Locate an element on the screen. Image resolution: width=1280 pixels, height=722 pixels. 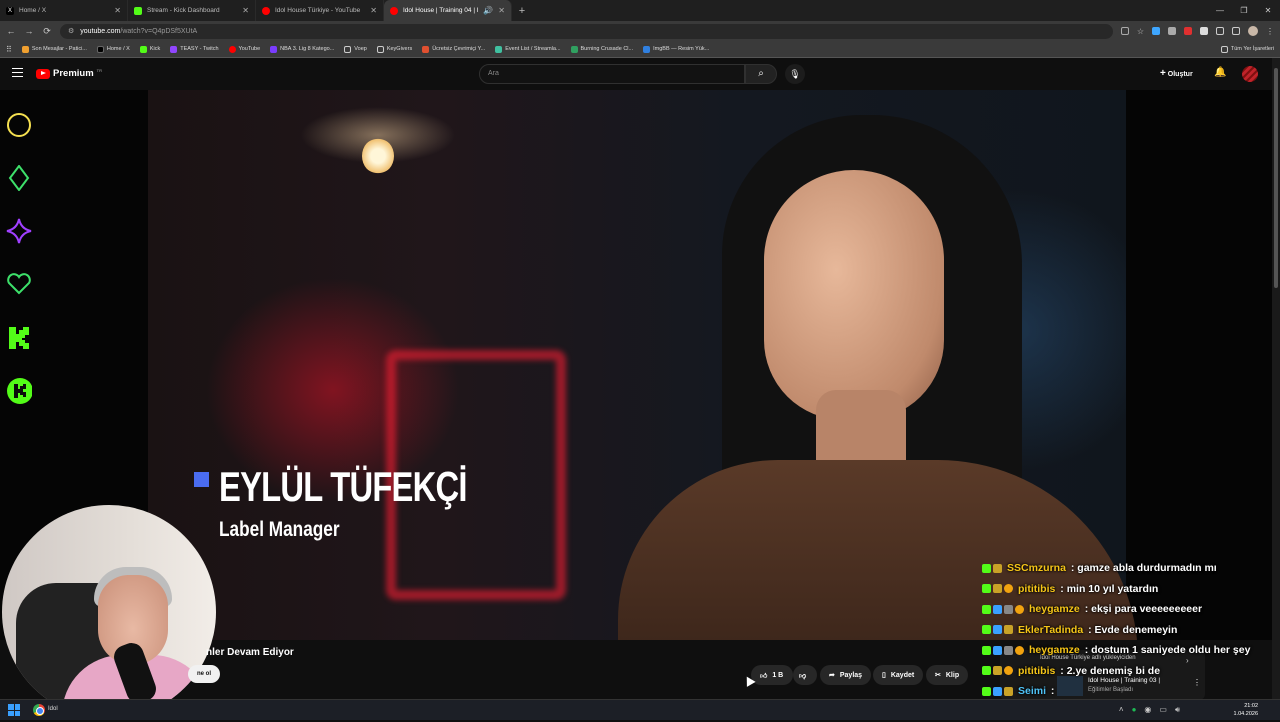
volume-icon: 🔊︎ is located at coordinates (1177, 710).